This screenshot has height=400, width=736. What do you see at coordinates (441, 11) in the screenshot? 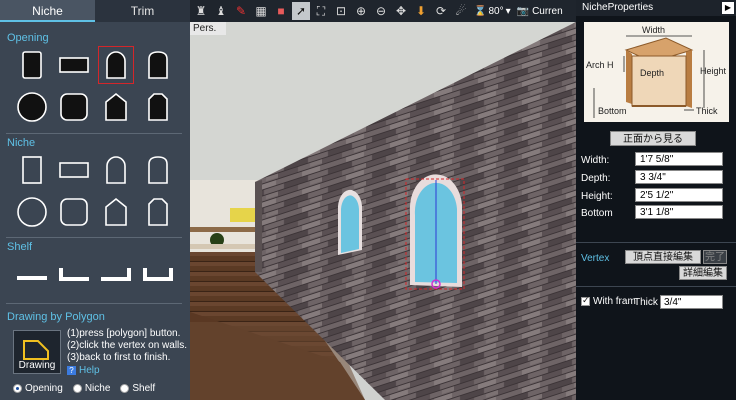
I see `orbit-icon: ⟳` at bounding box center [441, 11].